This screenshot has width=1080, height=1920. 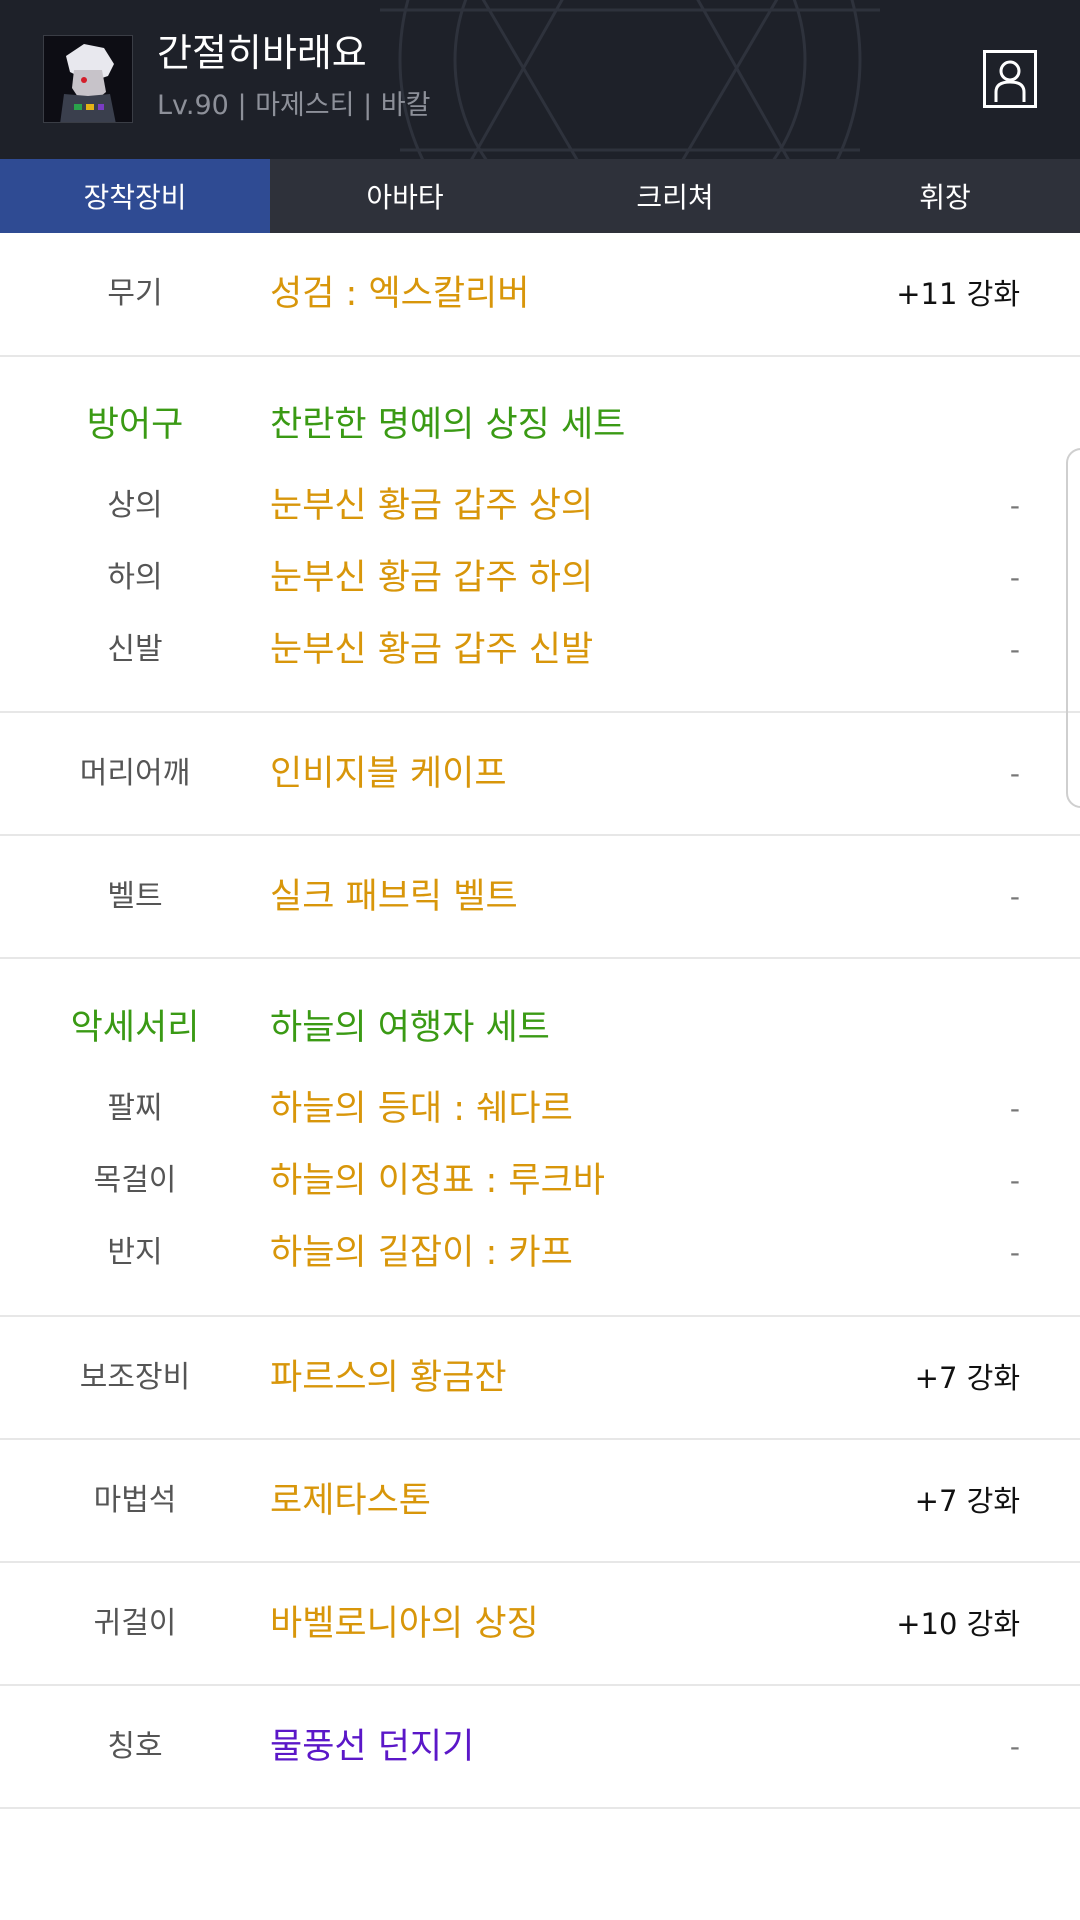 What do you see at coordinates (394, 897) in the screenshot?
I see `item-name: 실크 패브릭 벨트` at bounding box center [394, 897].